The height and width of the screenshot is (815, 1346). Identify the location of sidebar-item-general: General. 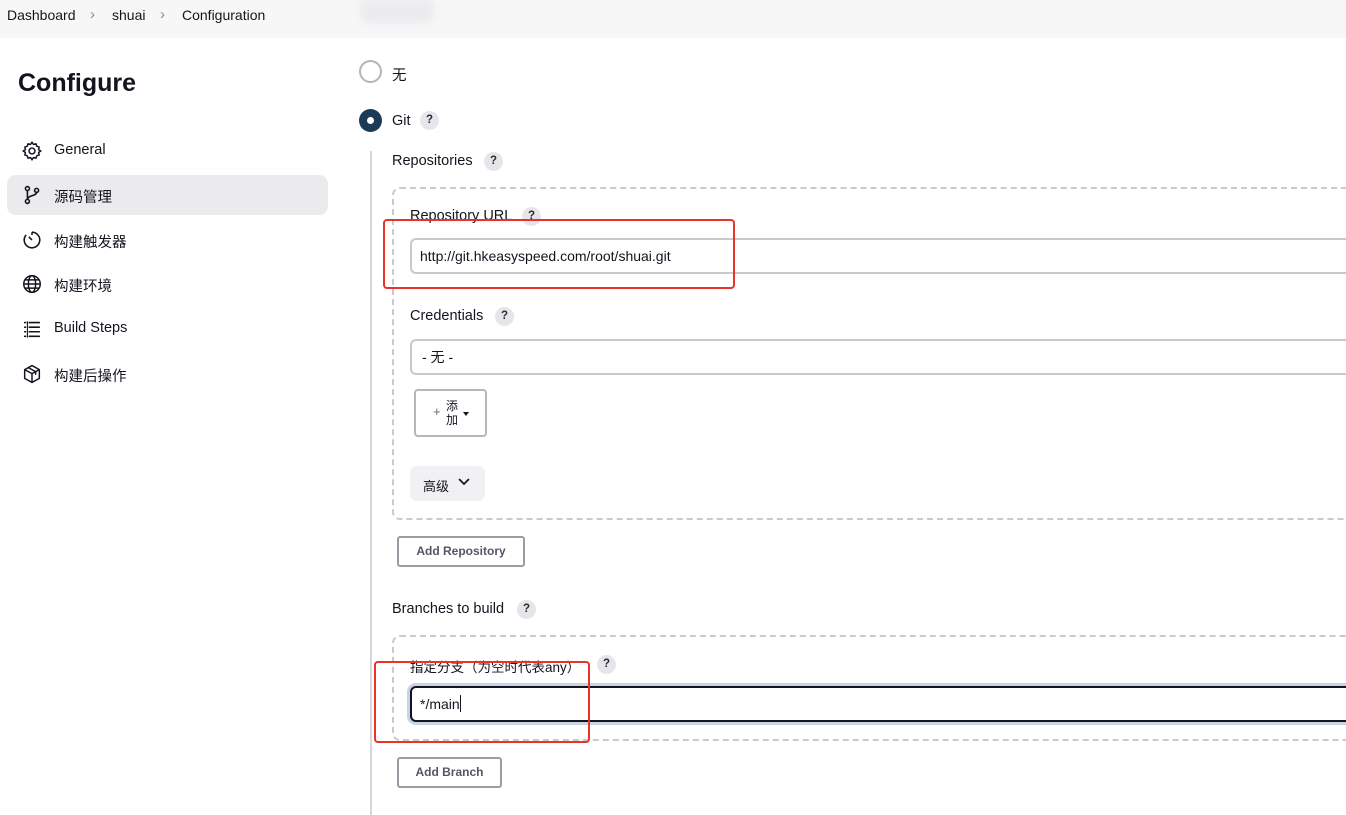
(167, 151).